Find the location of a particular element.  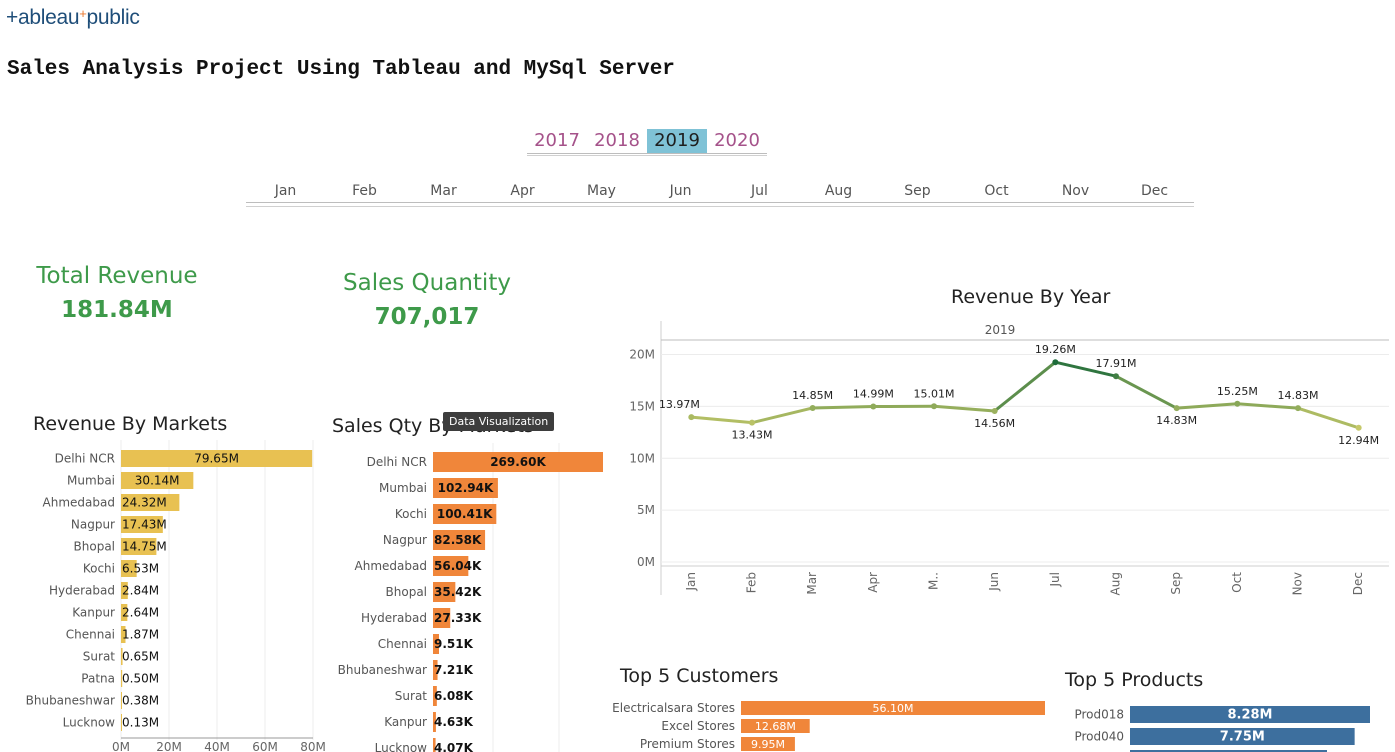

data-point-oct is located at coordinates (1237, 403).